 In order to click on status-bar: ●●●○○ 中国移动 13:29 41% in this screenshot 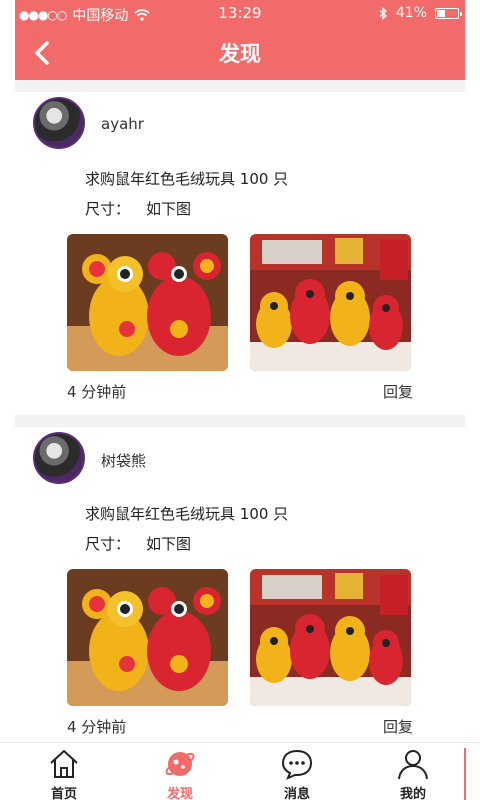, I will do `click(240, 13)`.